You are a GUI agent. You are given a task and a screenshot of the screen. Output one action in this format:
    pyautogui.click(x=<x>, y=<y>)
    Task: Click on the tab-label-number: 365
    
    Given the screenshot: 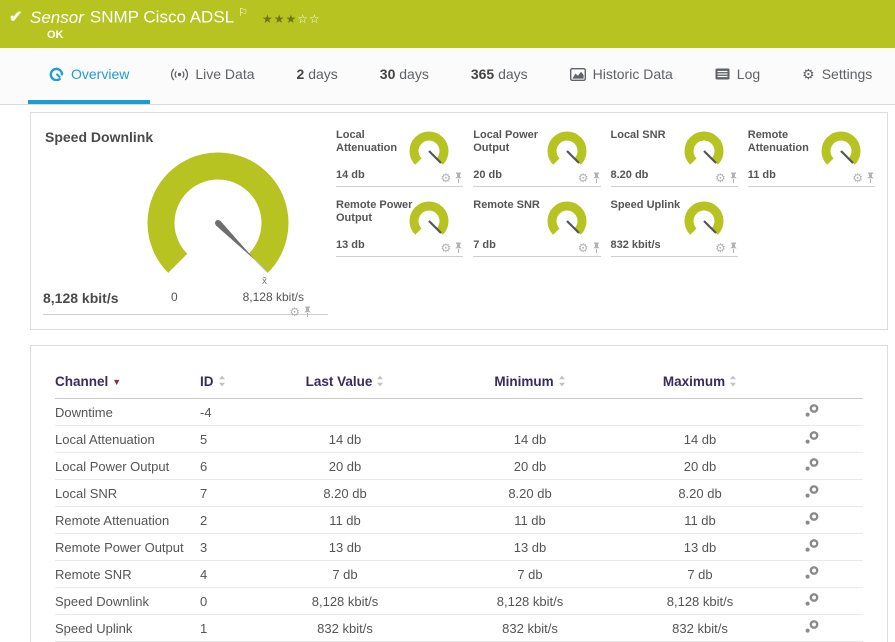 What is the action you would take?
    pyautogui.click(x=482, y=74)
    